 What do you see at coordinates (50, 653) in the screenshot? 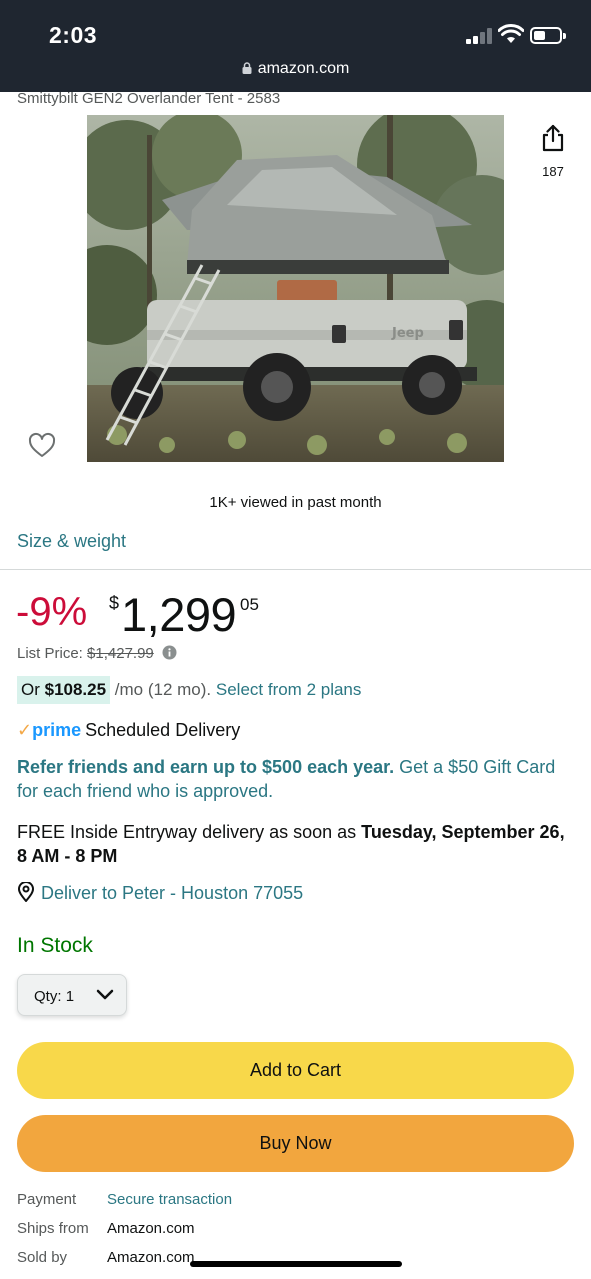
I see `list-price-label: List Price:` at bounding box center [50, 653].